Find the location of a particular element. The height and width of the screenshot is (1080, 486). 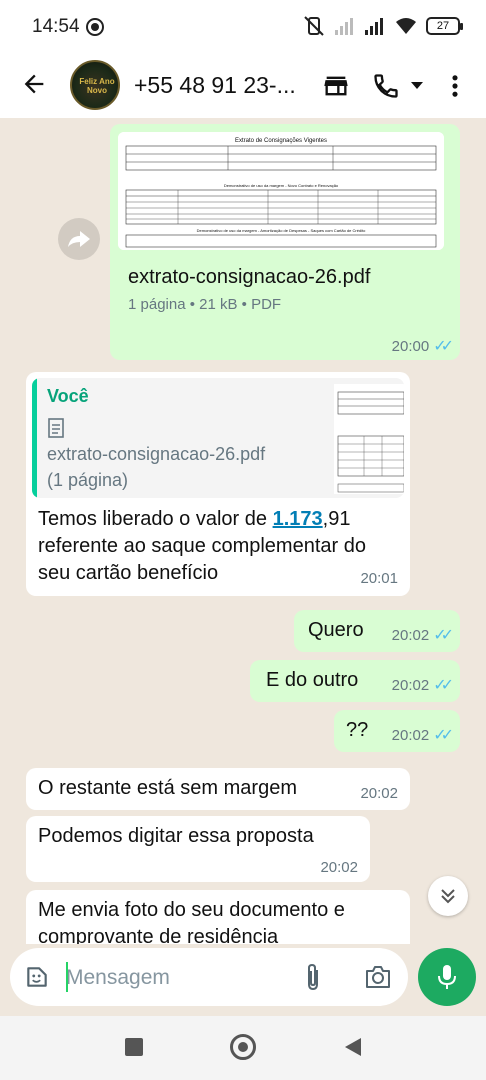

signal-icon is located at coordinates (374, 26).